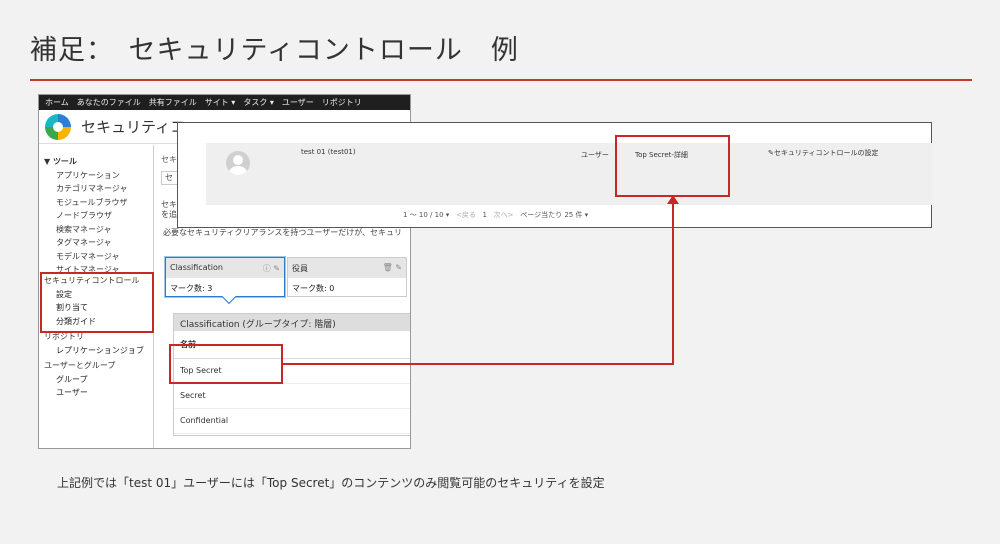  Describe the element at coordinates (267, 268) in the screenshot. I see `info-icon: ⓘ` at that location.